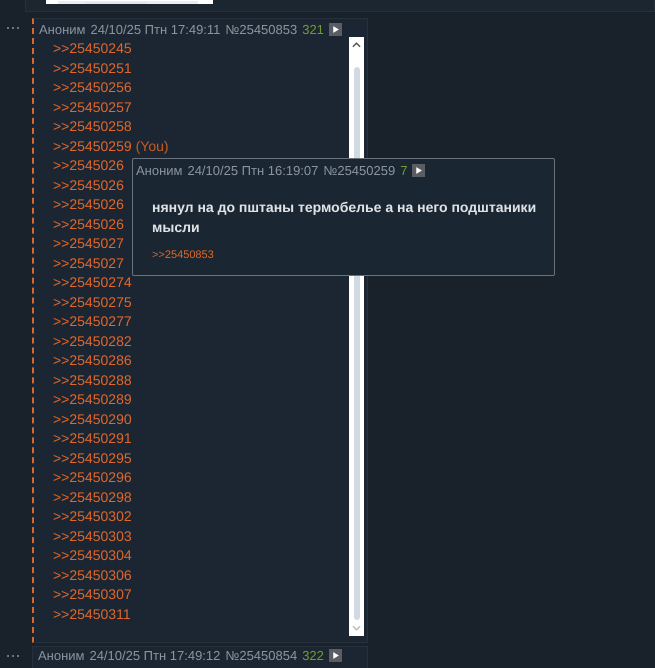 The height and width of the screenshot is (668, 655). I want to click on reply-link: >>25450274, so click(92, 282).